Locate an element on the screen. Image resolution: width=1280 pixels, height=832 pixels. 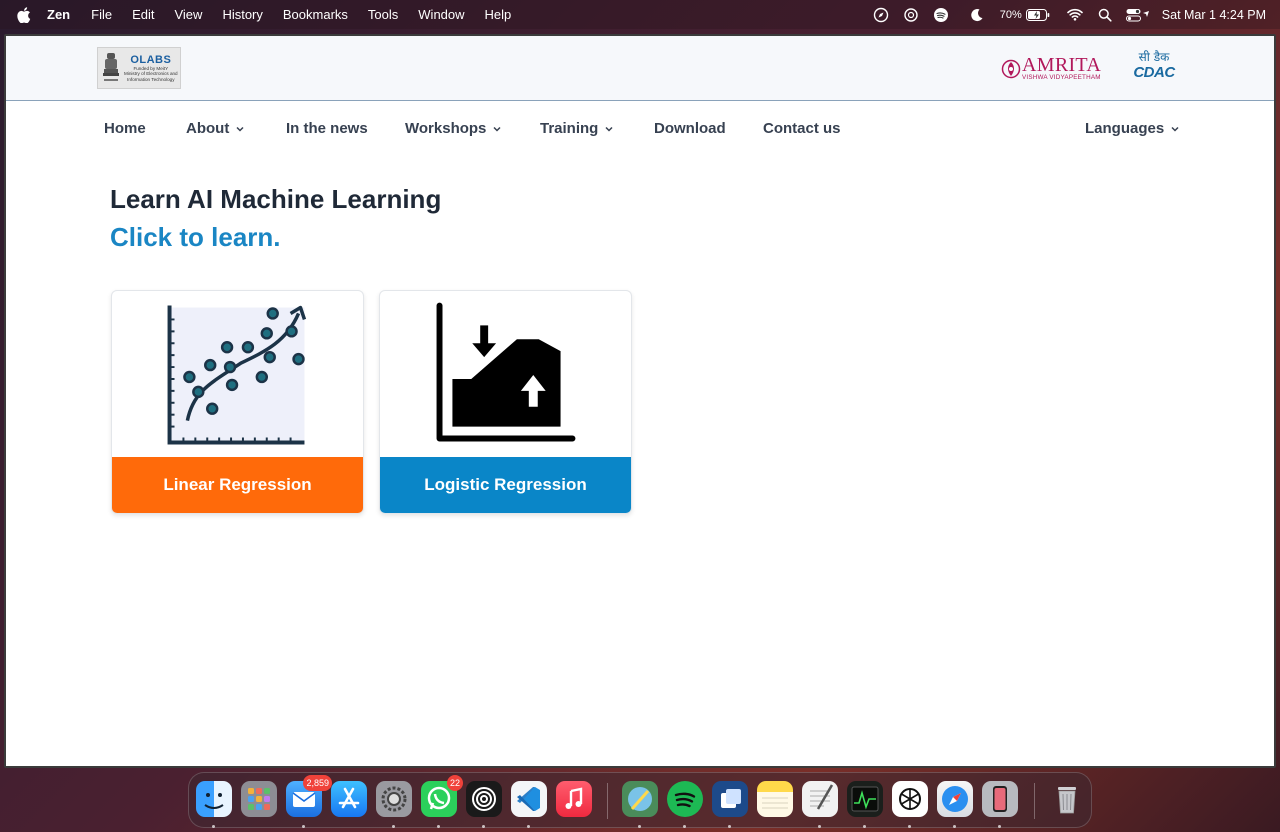
apple-icon is located at coordinates (24, 14).